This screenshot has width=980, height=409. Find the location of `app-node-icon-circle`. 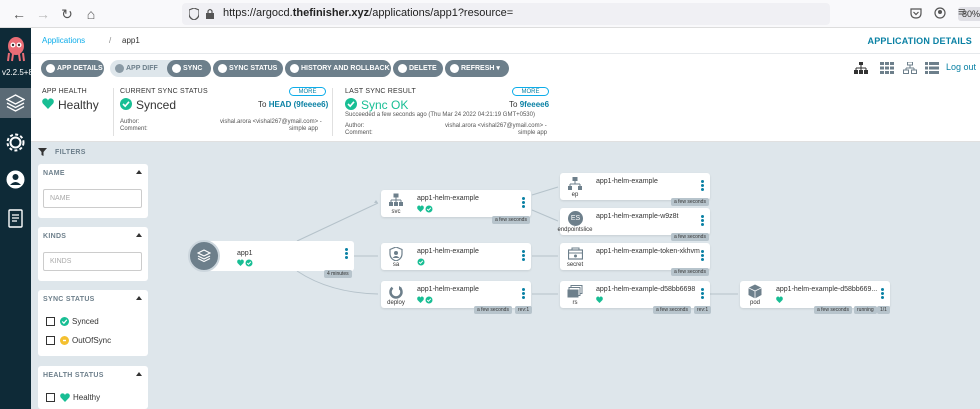

app-node-icon-circle is located at coordinates (204, 256).